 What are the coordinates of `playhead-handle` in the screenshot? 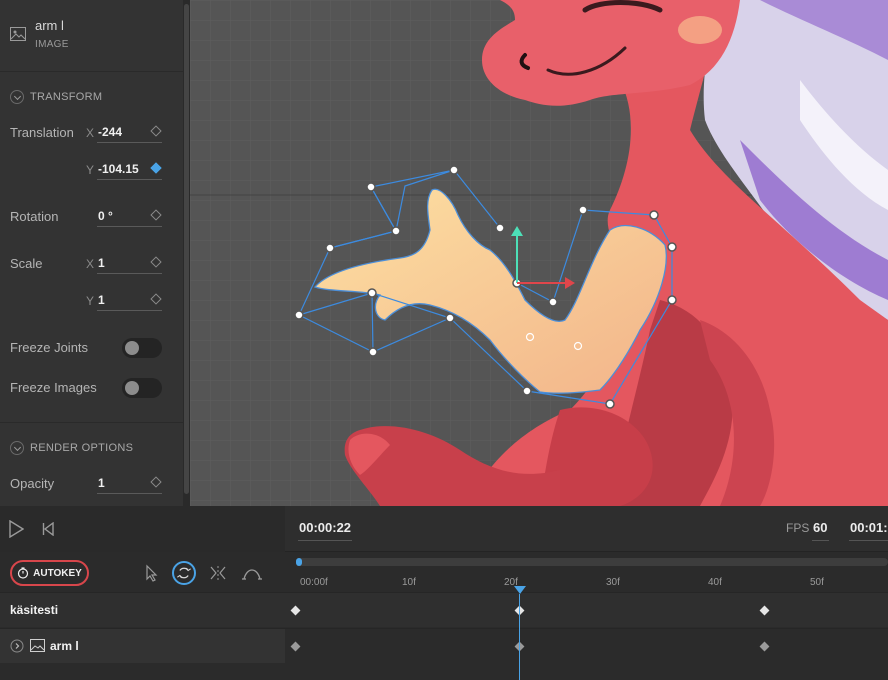 It's located at (520, 590).